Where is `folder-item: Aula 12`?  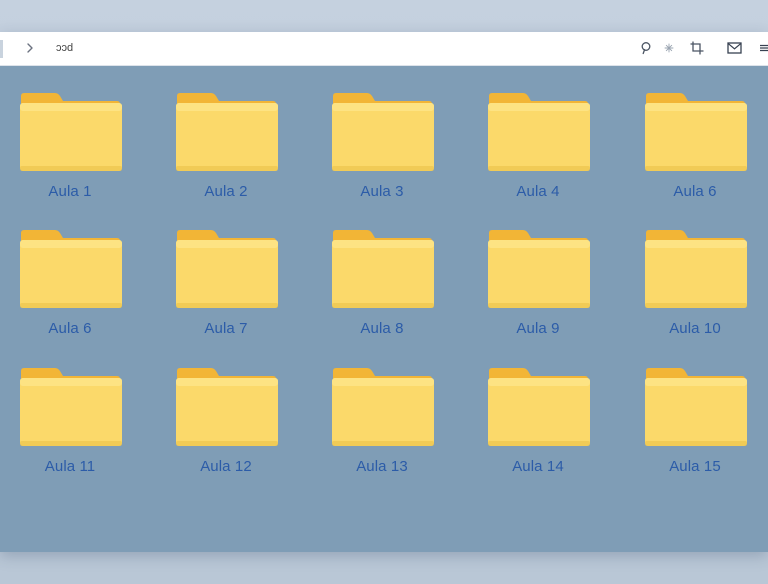
folder-item: Aula 12 is located at coordinates (226, 424).